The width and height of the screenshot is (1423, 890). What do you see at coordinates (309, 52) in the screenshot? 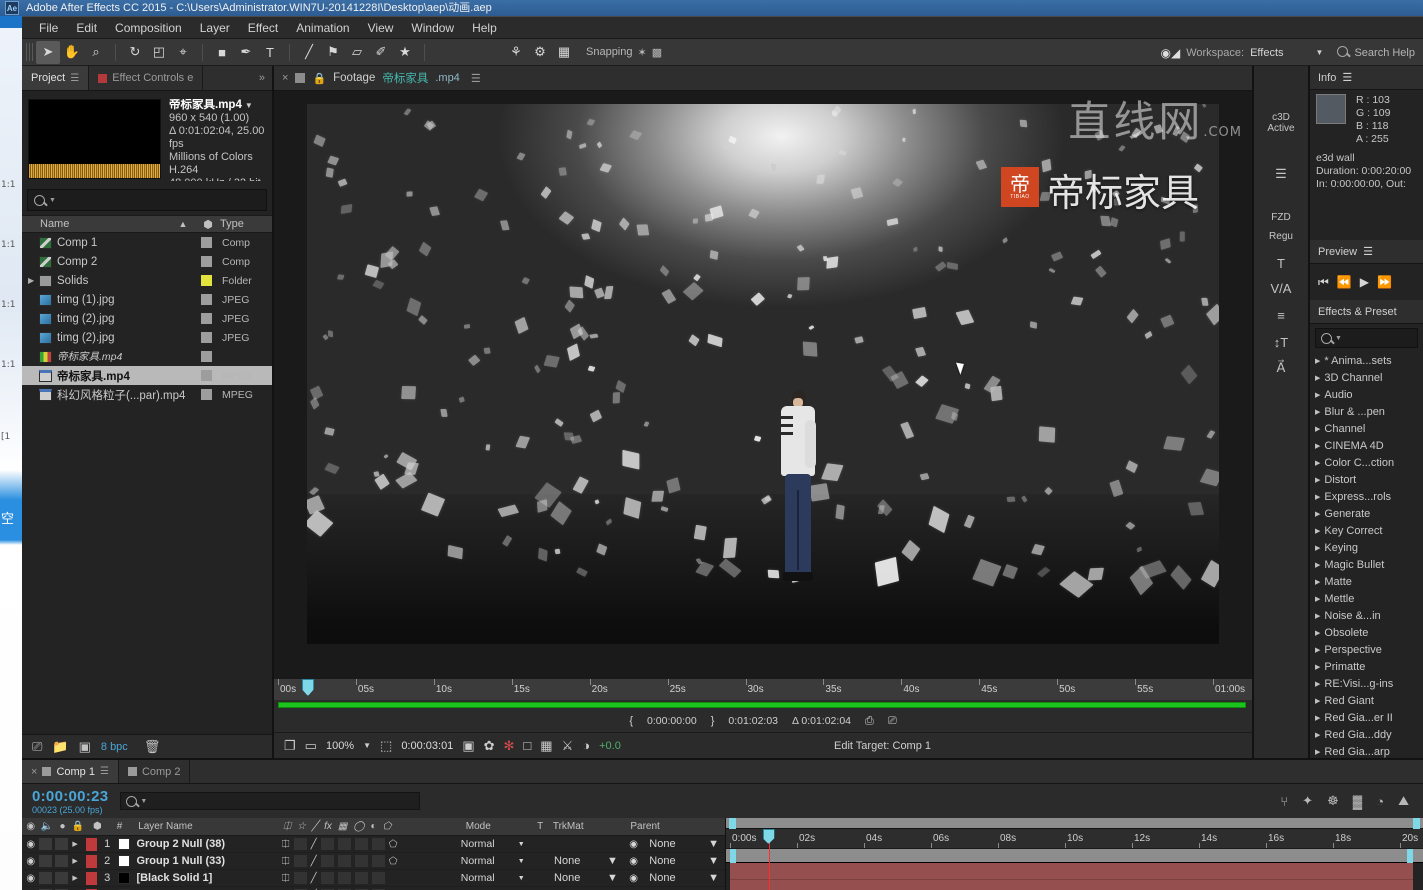
I see `brush-tool-icon: ╱` at bounding box center [309, 52].